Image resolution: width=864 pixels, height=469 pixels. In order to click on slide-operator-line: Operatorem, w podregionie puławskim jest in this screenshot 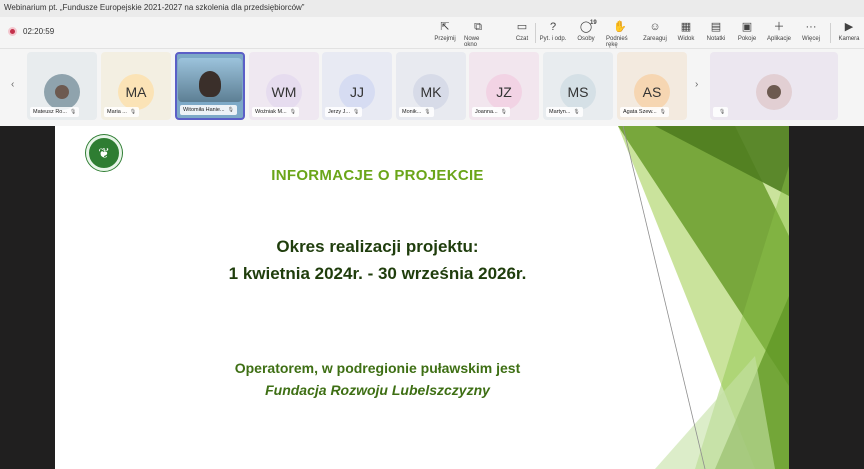, I will do `click(377, 368)`.